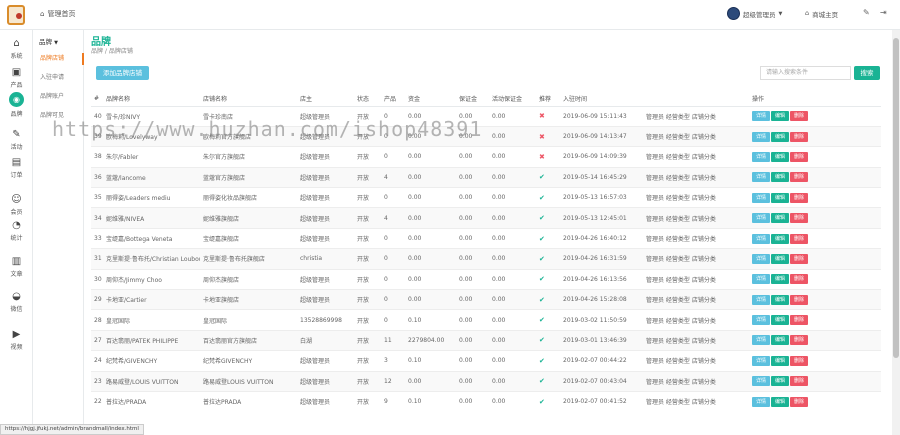 The width and height of the screenshot is (900, 435). What do you see at coordinates (548, 157) in the screenshot?
I see `recommend-cell: ✖` at bounding box center [548, 157].